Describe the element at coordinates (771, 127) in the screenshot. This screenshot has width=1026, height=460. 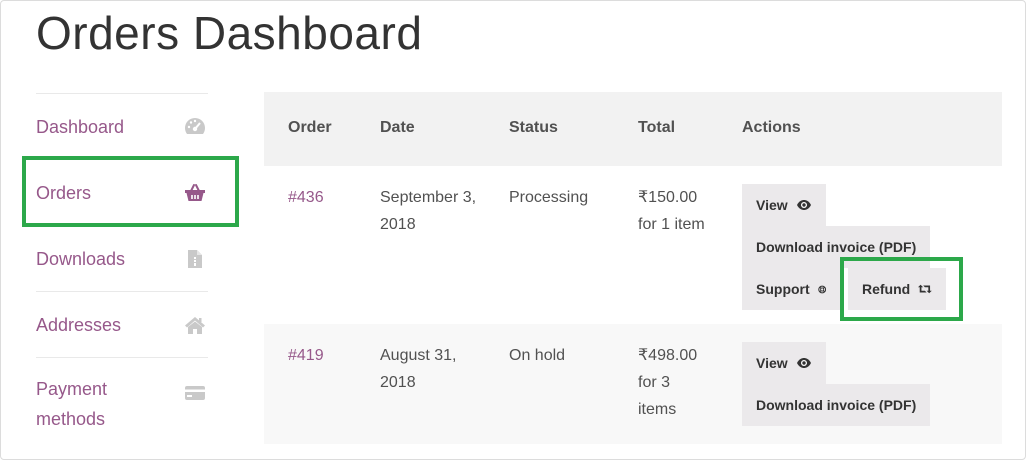
I see `column-header-actions: Actions` at that location.